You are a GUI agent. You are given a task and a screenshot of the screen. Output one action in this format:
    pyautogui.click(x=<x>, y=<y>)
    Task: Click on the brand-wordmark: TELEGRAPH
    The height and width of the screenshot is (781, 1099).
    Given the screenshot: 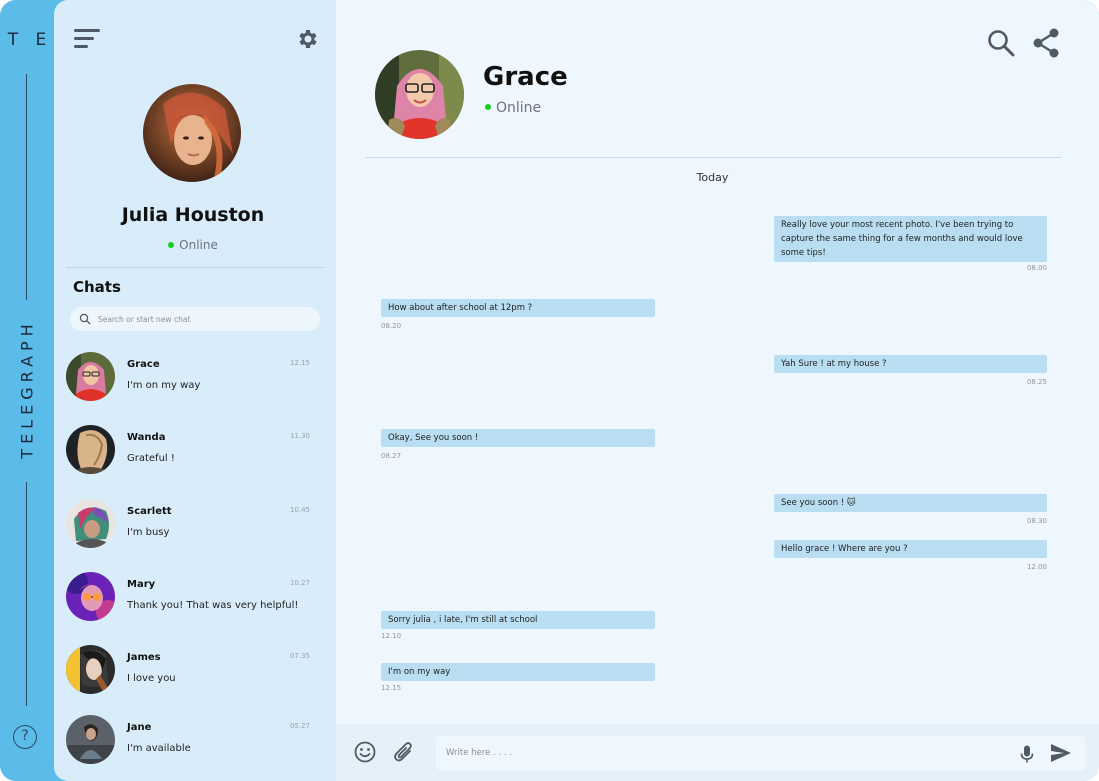 What is the action you would take?
    pyautogui.click(x=27, y=389)
    